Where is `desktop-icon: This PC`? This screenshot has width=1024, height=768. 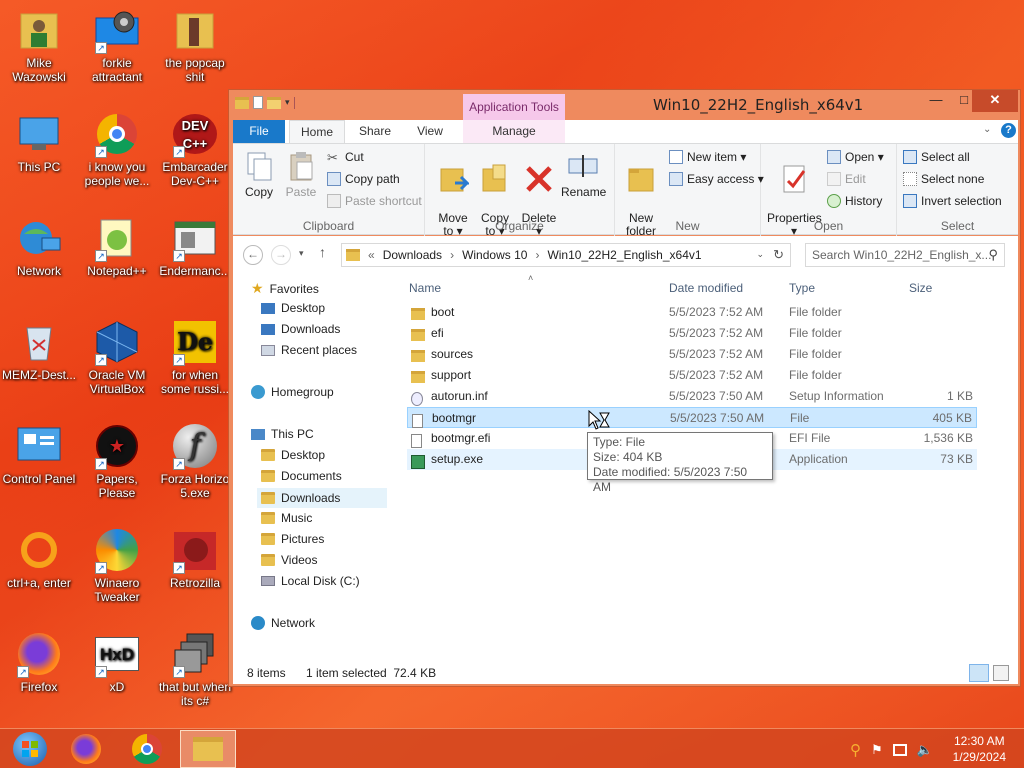 desktop-icon: This PC is located at coordinates (39, 142).